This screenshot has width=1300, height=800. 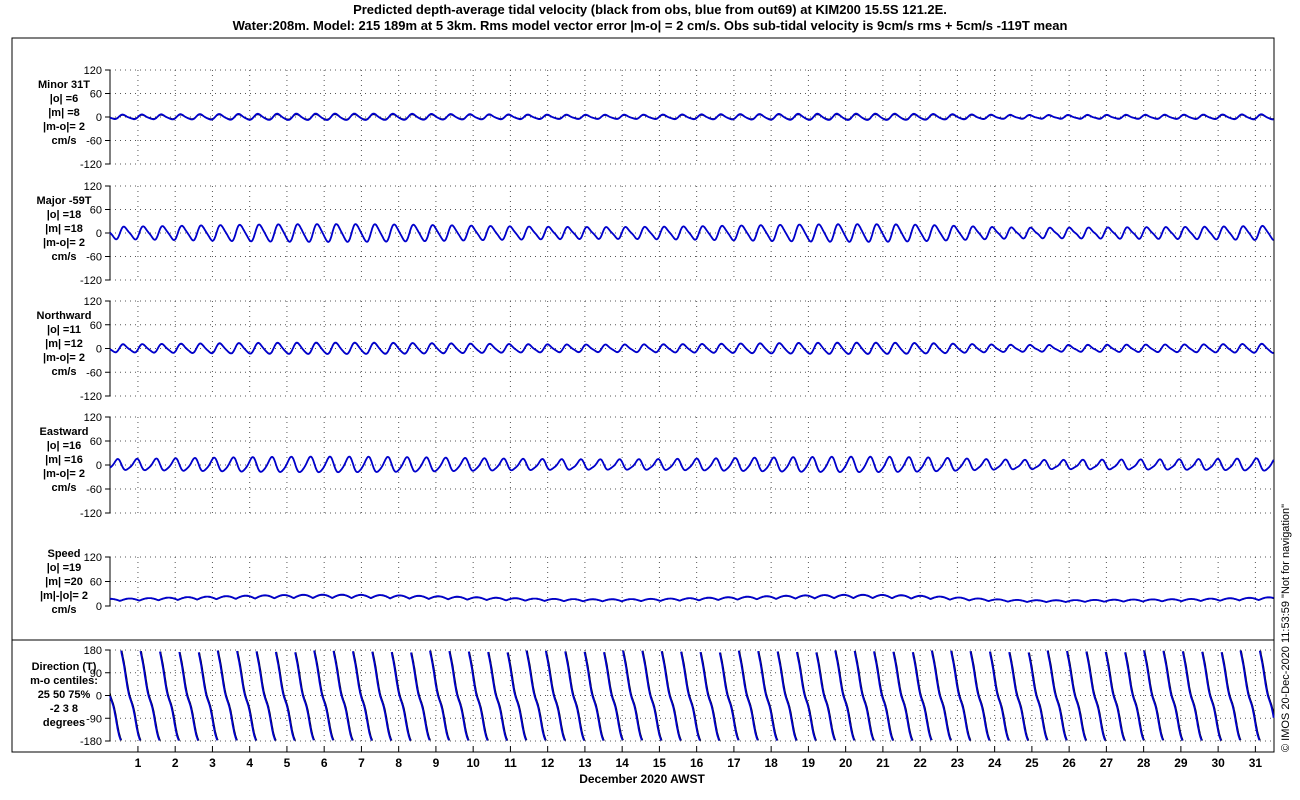 What do you see at coordinates (64, 695) in the screenshot?
I see `direction-label-2: 25 50 75%` at bounding box center [64, 695].